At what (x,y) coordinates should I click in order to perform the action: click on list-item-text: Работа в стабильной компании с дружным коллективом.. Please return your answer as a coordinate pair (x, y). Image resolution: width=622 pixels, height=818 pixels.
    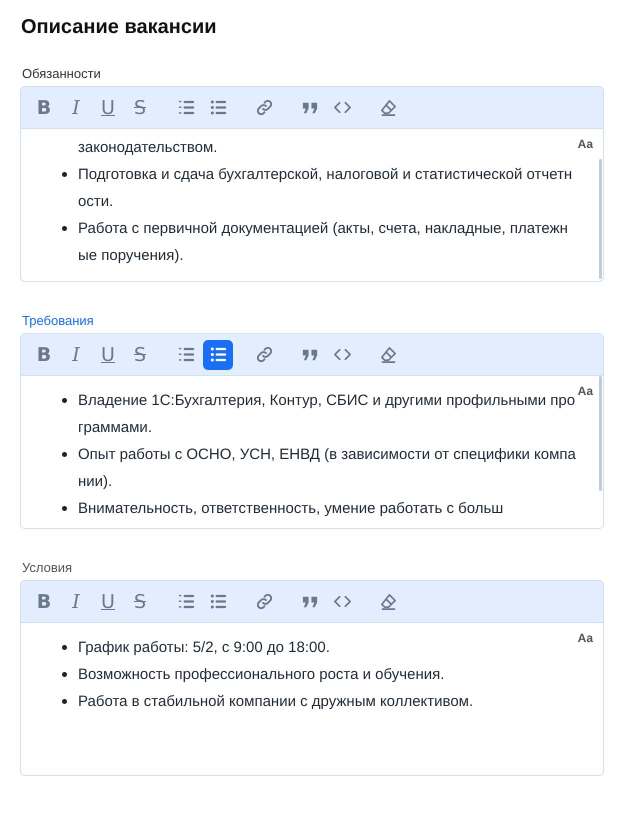
    Looking at the image, I should click on (276, 702).